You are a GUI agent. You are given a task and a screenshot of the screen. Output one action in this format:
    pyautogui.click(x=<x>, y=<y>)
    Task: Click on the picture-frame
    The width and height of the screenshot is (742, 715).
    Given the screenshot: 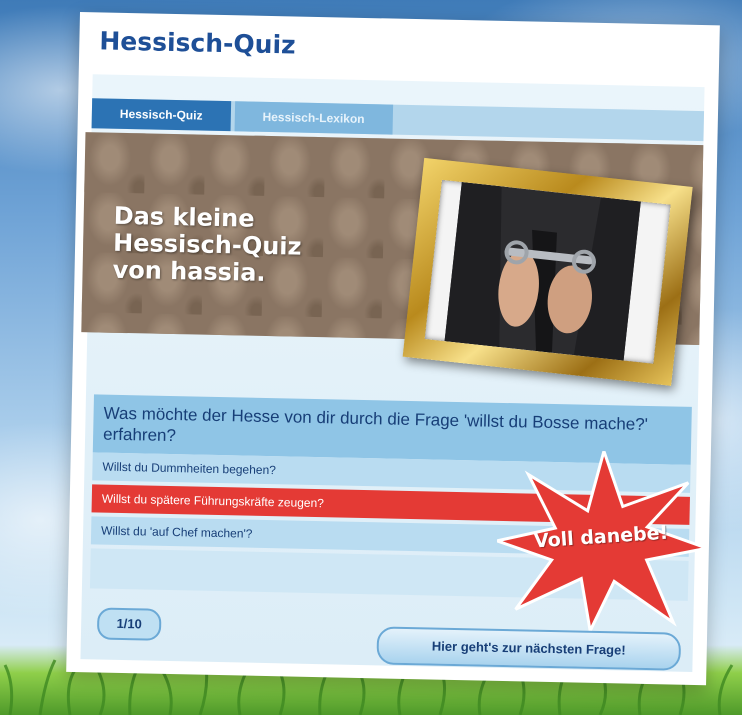 What is the action you would take?
    pyautogui.click(x=547, y=271)
    